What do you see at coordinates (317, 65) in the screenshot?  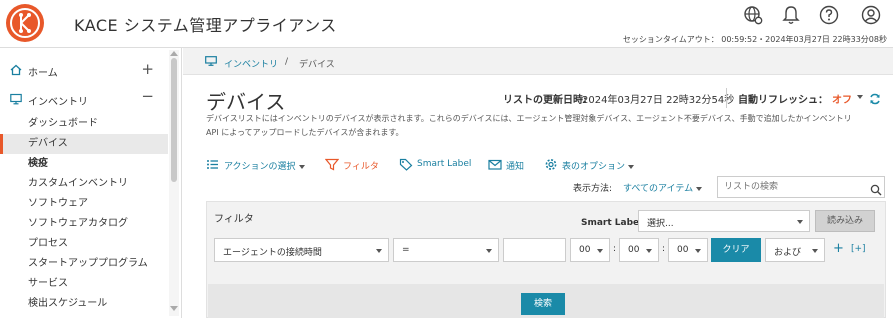 I see `breadcrumb-current: デバイス` at bounding box center [317, 65].